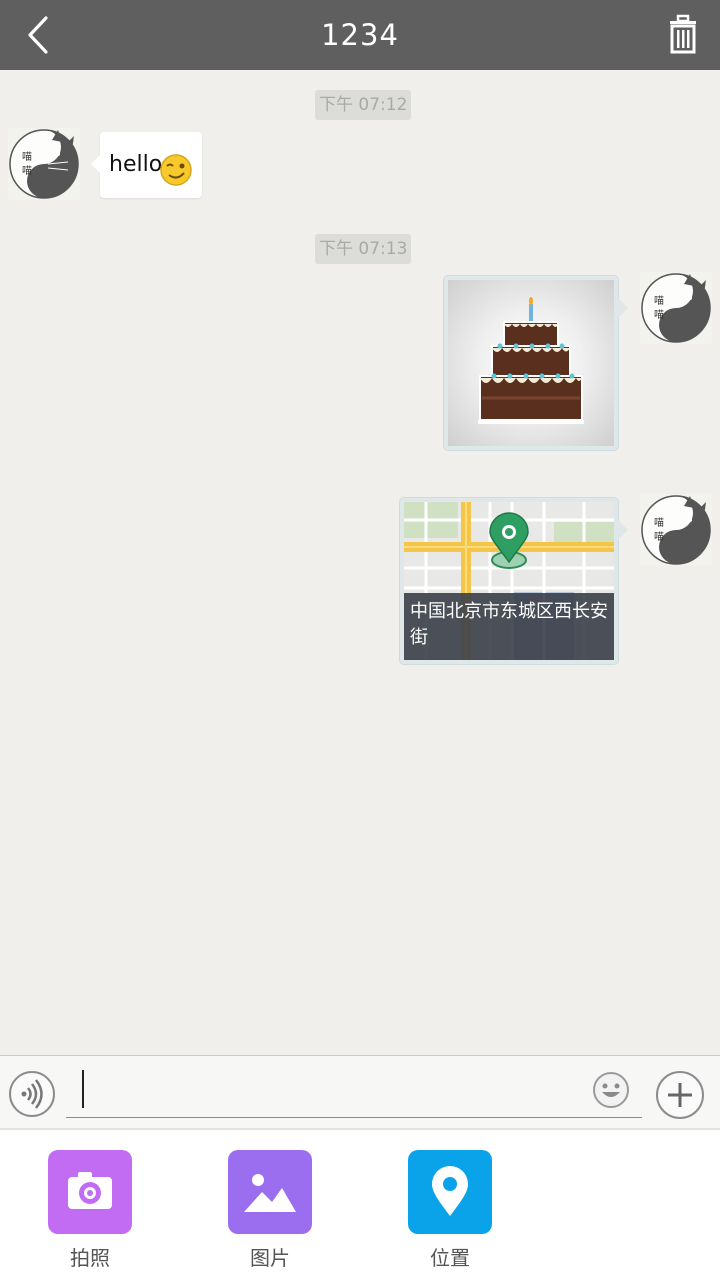 The image size is (720, 1280). I want to click on attachment-panel: 拍照 图片 位置, so click(360, 1204).